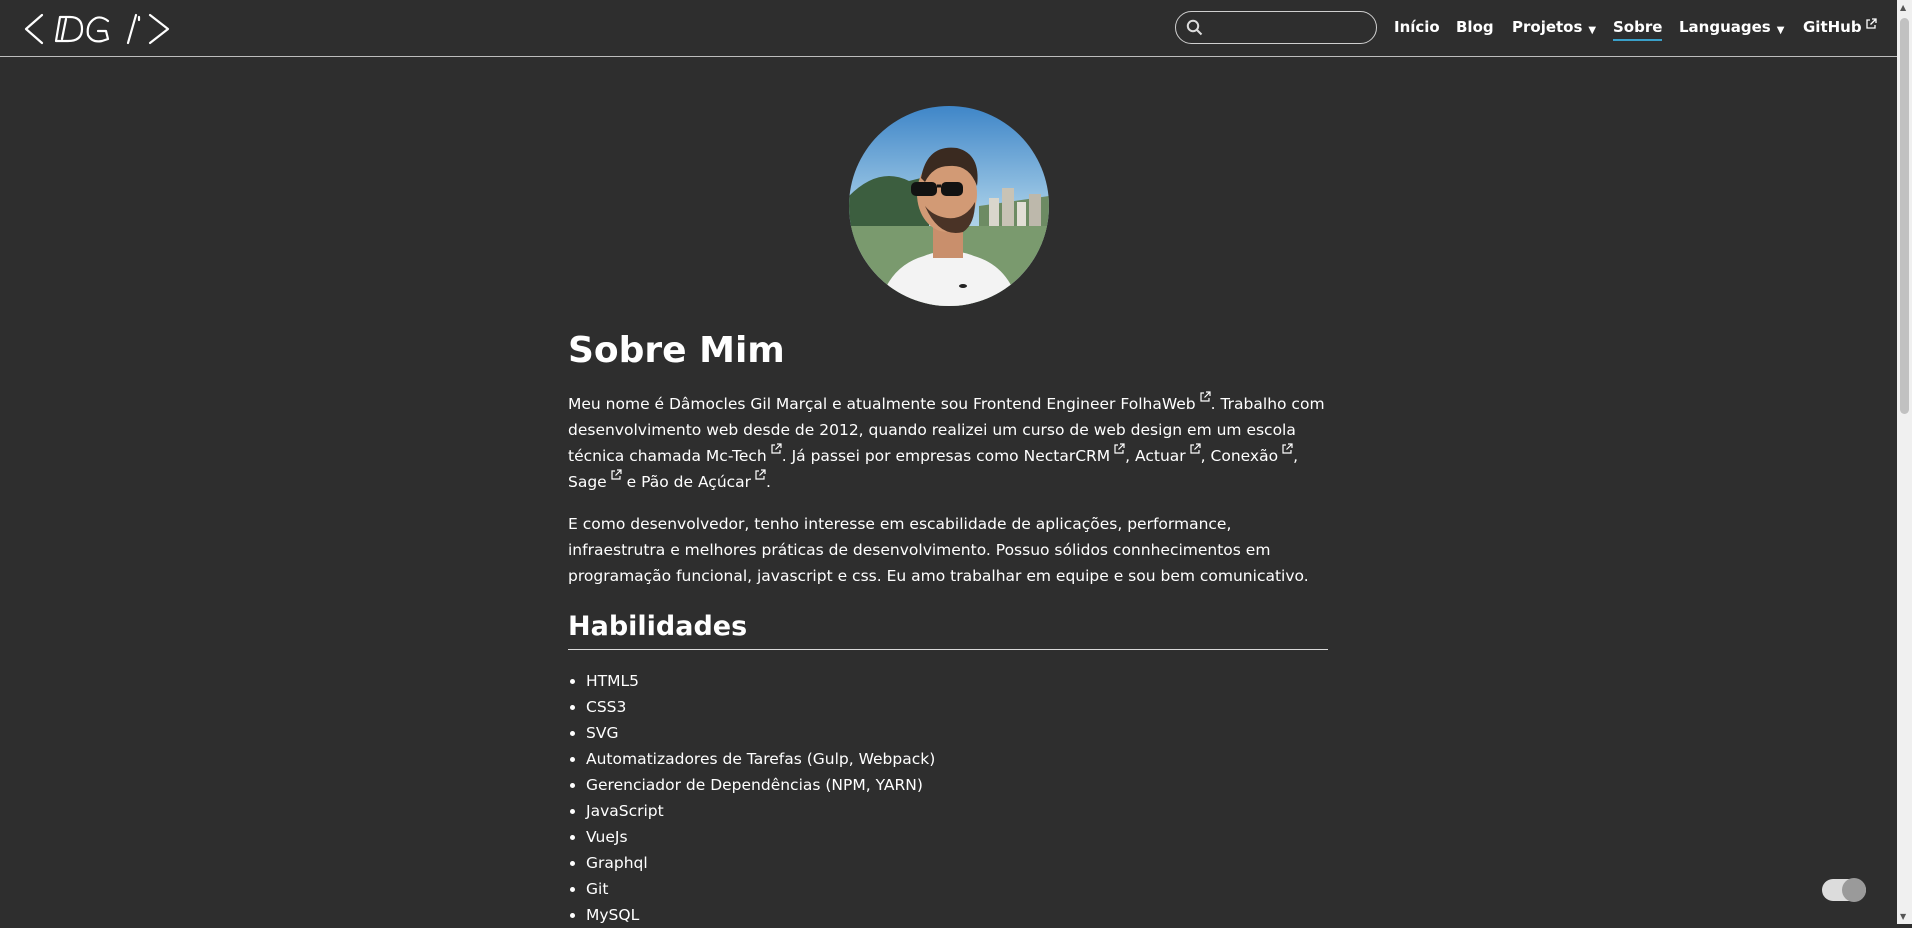 Image resolution: width=1912 pixels, height=928 pixels. I want to click on skill-item: Gerenciador de Dependências (NPM, YARN), so click(957, 785).